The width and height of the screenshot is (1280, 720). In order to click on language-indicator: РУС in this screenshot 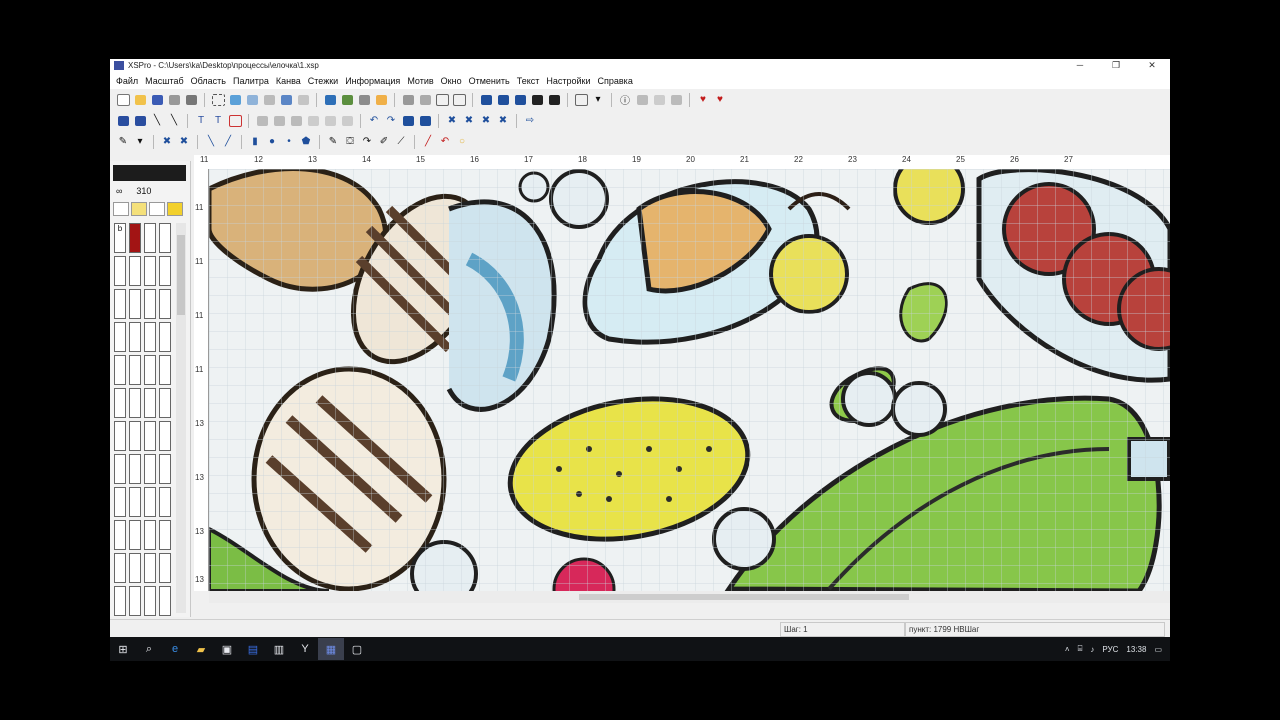, I will do `click(1110, 649)`.